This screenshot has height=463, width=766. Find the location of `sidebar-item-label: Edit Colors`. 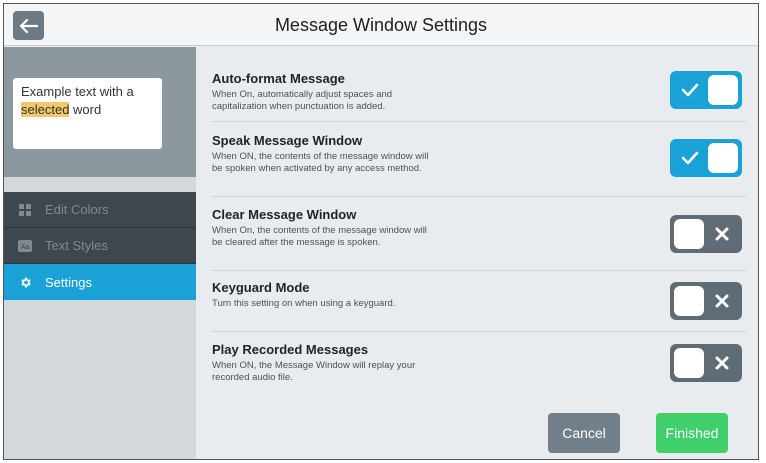

sidebar-item-label: Edit Colors is located at coordinates (77, 209).